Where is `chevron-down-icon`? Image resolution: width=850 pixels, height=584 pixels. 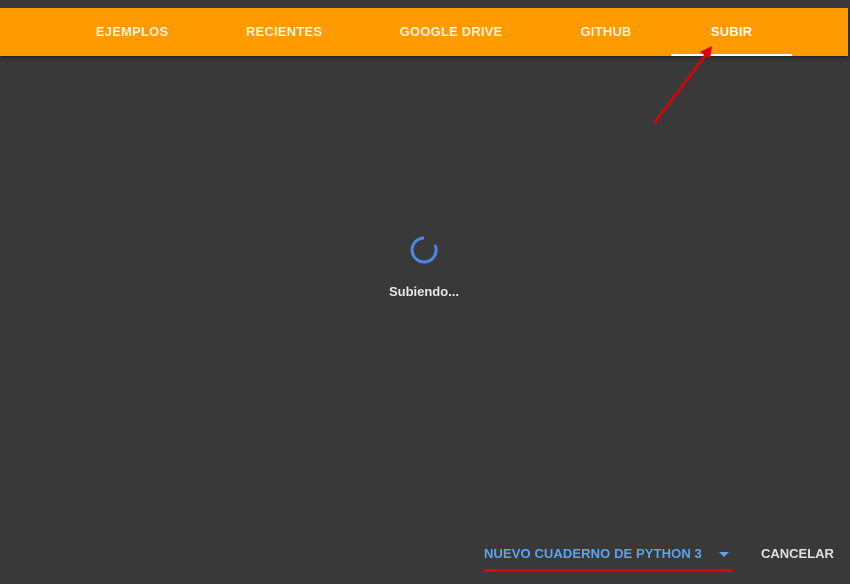
chevron-down-icon is located at coordinates (724, 554).